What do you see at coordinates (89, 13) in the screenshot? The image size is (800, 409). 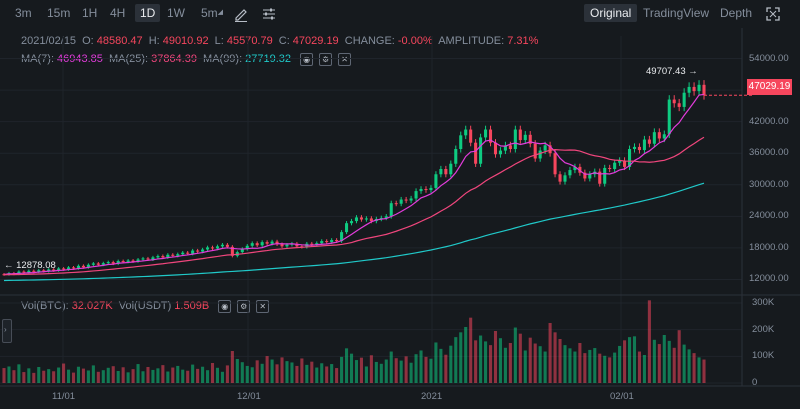 I see `interval-1h: 1H` at bounding box center [89, 13].